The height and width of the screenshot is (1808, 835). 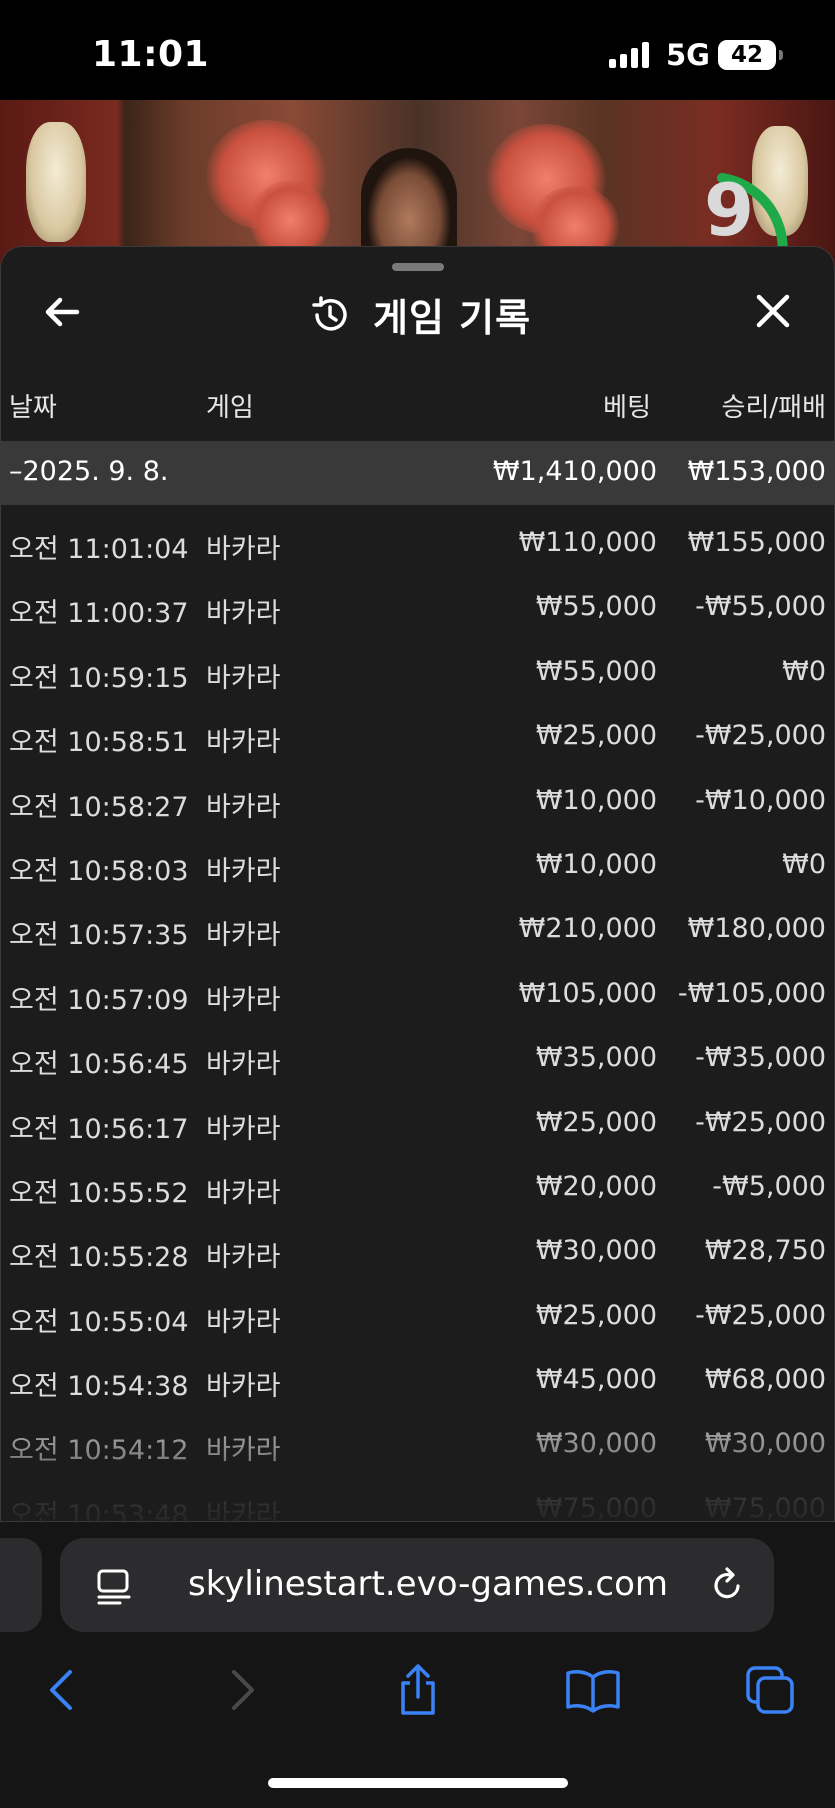 I want to click on row-win-loss: ₩28,750, so click(x=765, y=1251).